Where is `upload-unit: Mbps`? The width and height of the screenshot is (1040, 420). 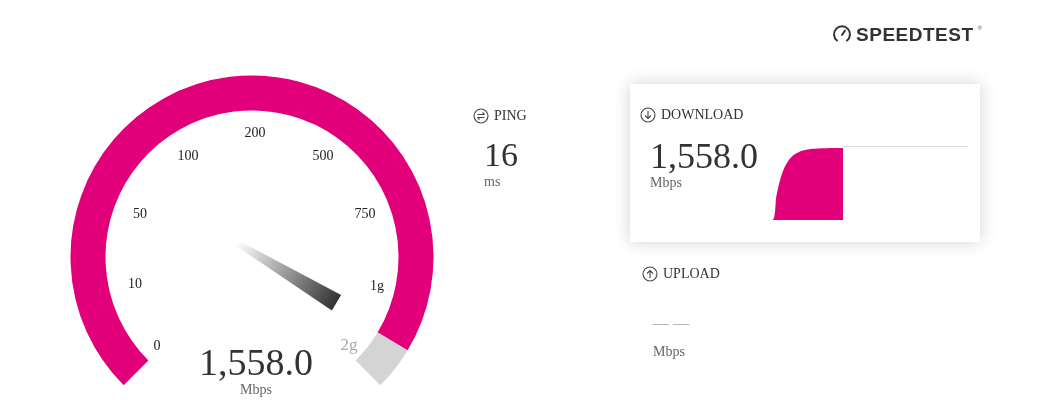 upload-unit: Mbps is located at coordinates (669, 352).